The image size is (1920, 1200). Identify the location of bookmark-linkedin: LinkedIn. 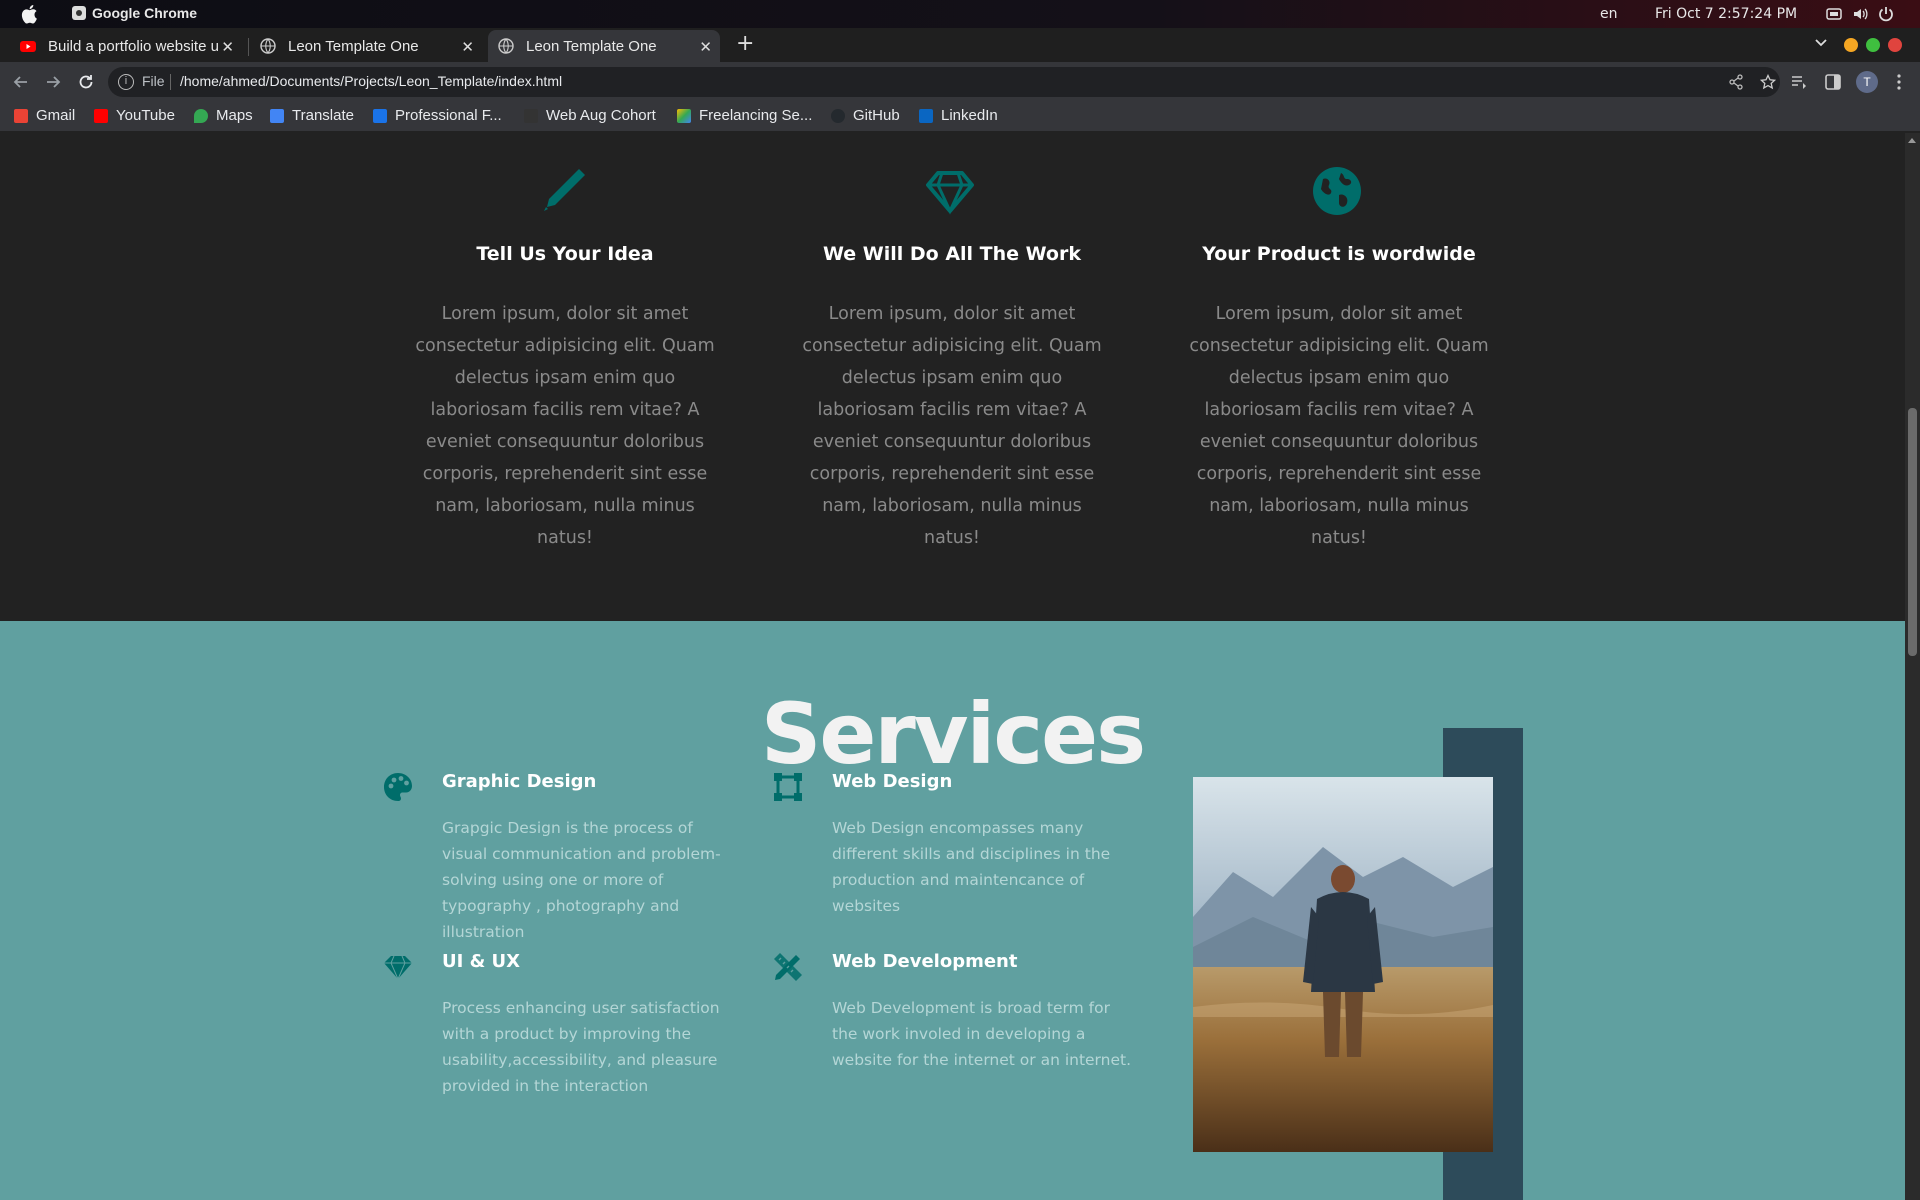
(958, 115).